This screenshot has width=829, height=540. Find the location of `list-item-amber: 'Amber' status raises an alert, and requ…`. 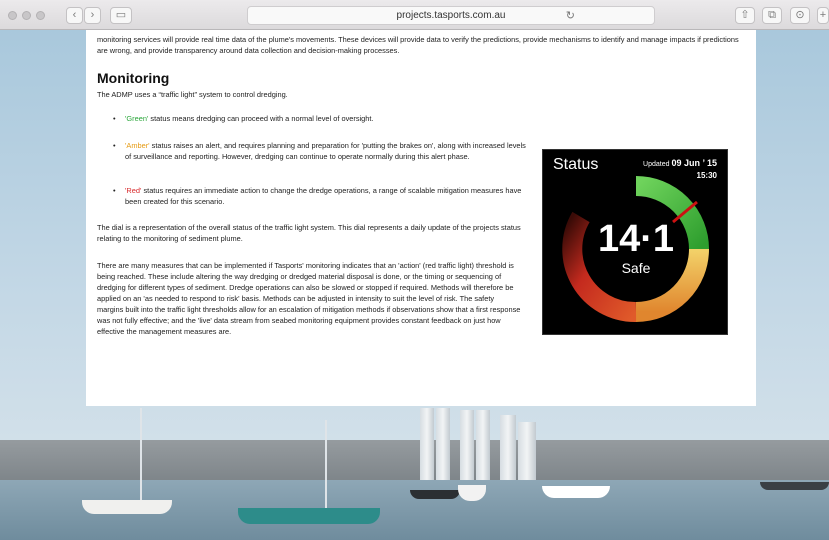

list-item-amber: 'Amber' status raises an alert, and requ… is located at coordinates (323, 151).